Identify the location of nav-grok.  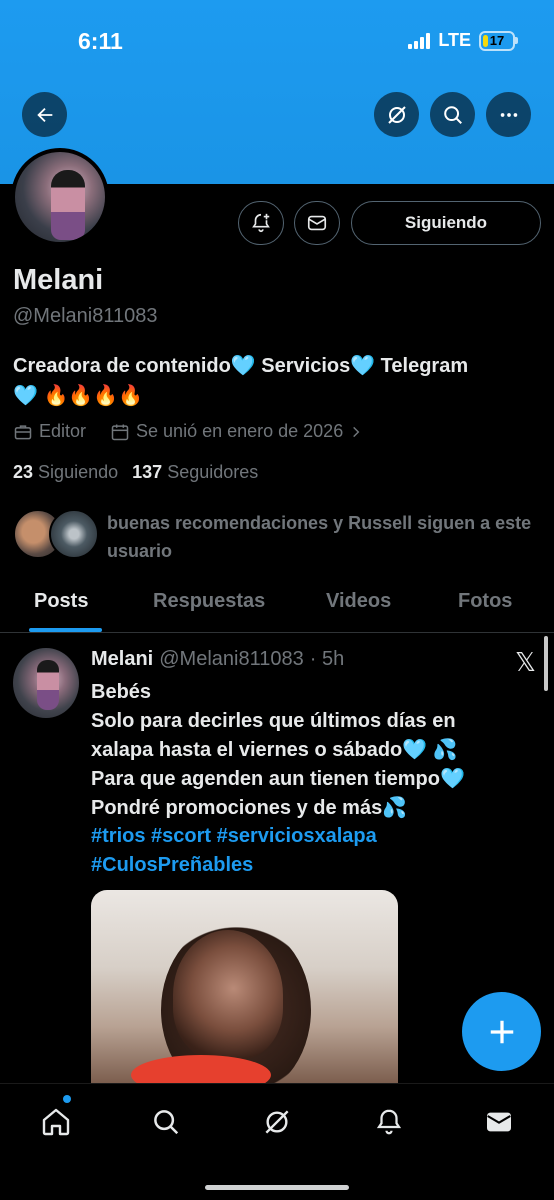
(277, 1122).